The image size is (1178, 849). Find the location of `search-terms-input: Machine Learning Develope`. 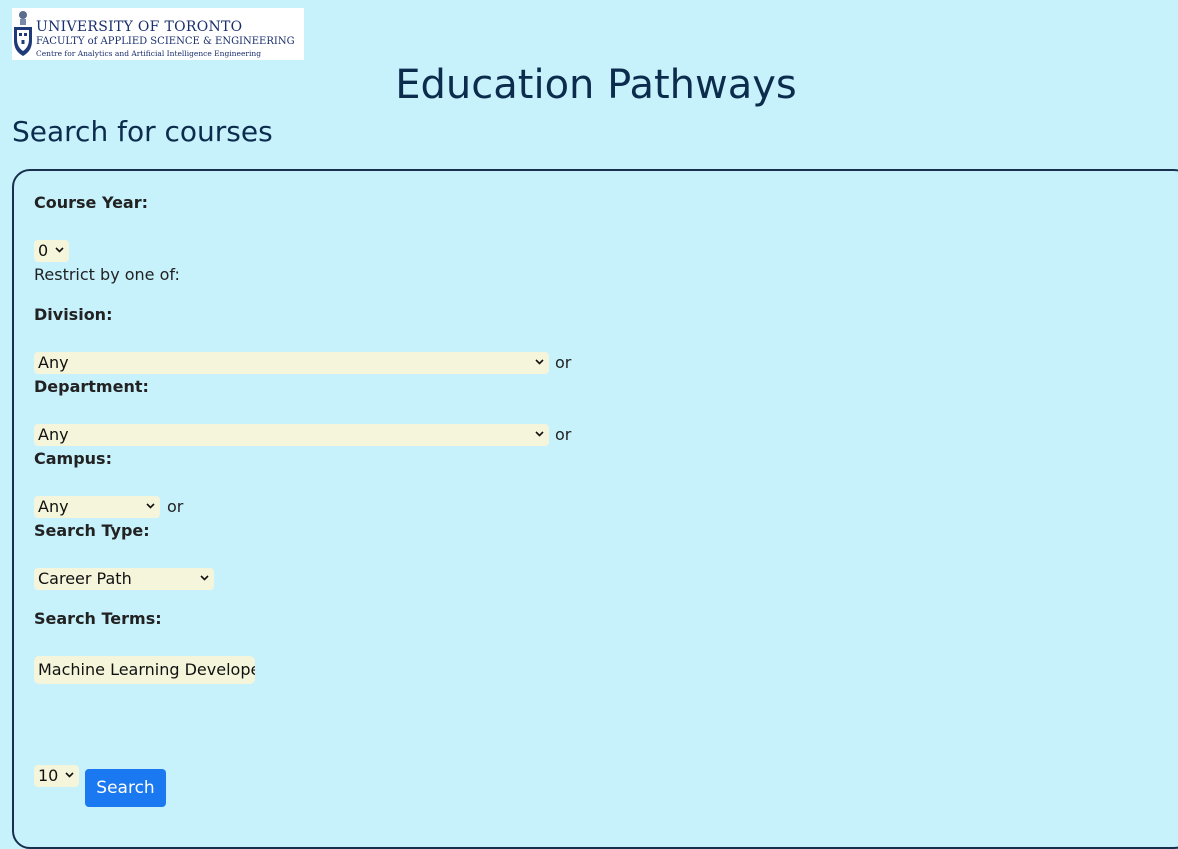

search-terms-input: Machine Learning Develope is located at coordinates (144, 670).